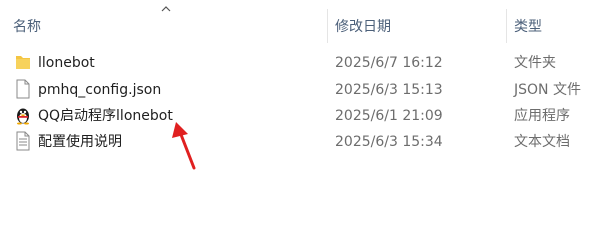 This screenshot has height=249, width=610. Describe the element at coordinates (535, 63) in the screenshot. I see `file-type: 文件夹` at that location.